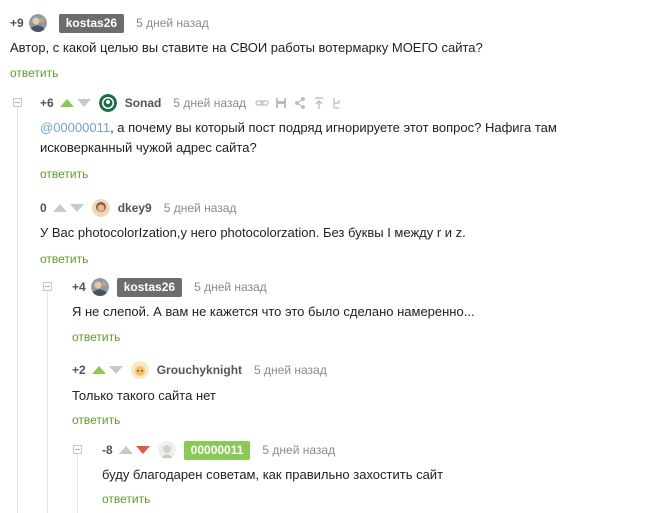 This screenshot has width=650, height=513. Describe the element at coordinates (281, 103) in the screenshot. I see `save-icon` at that location.